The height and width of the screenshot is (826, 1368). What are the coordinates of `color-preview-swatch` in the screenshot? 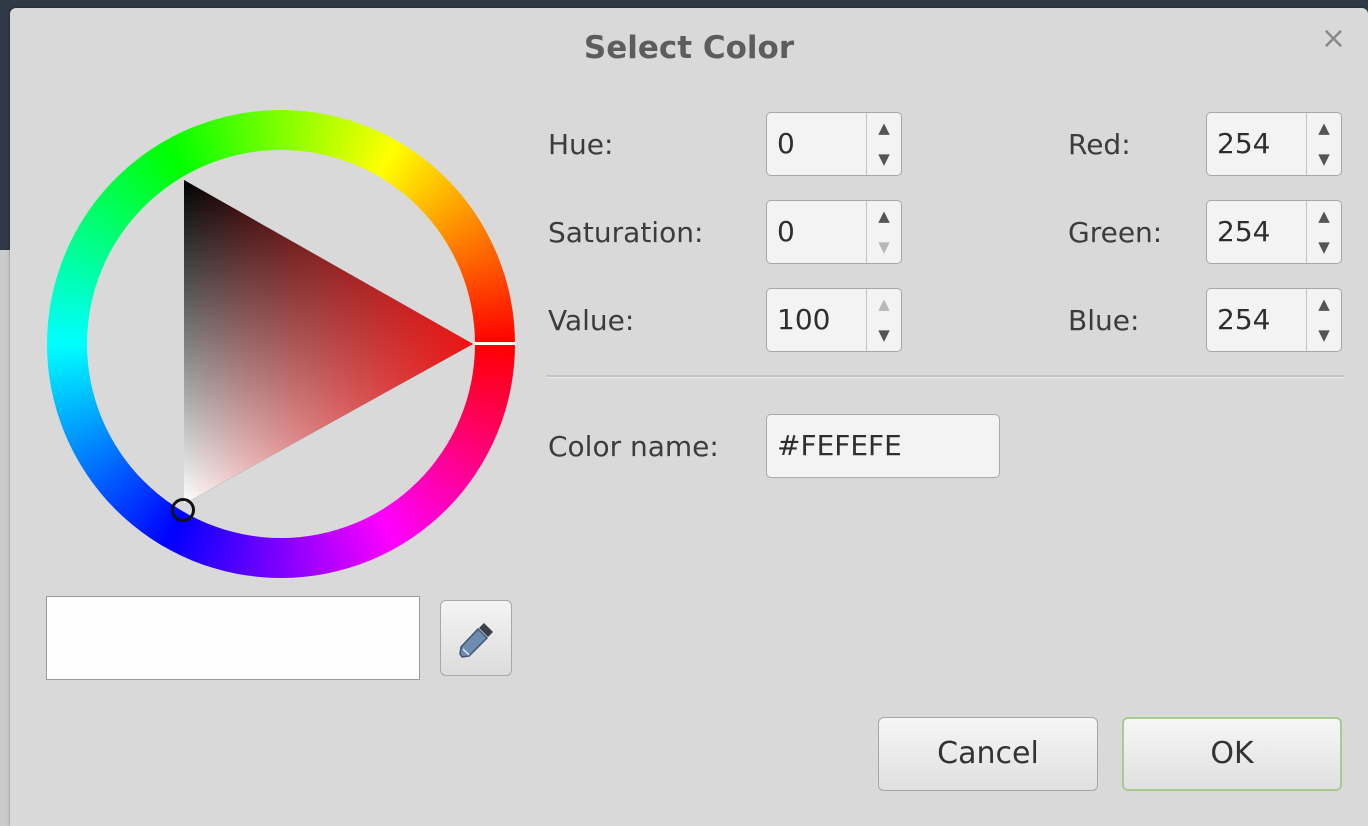 It's located at (233, 638).